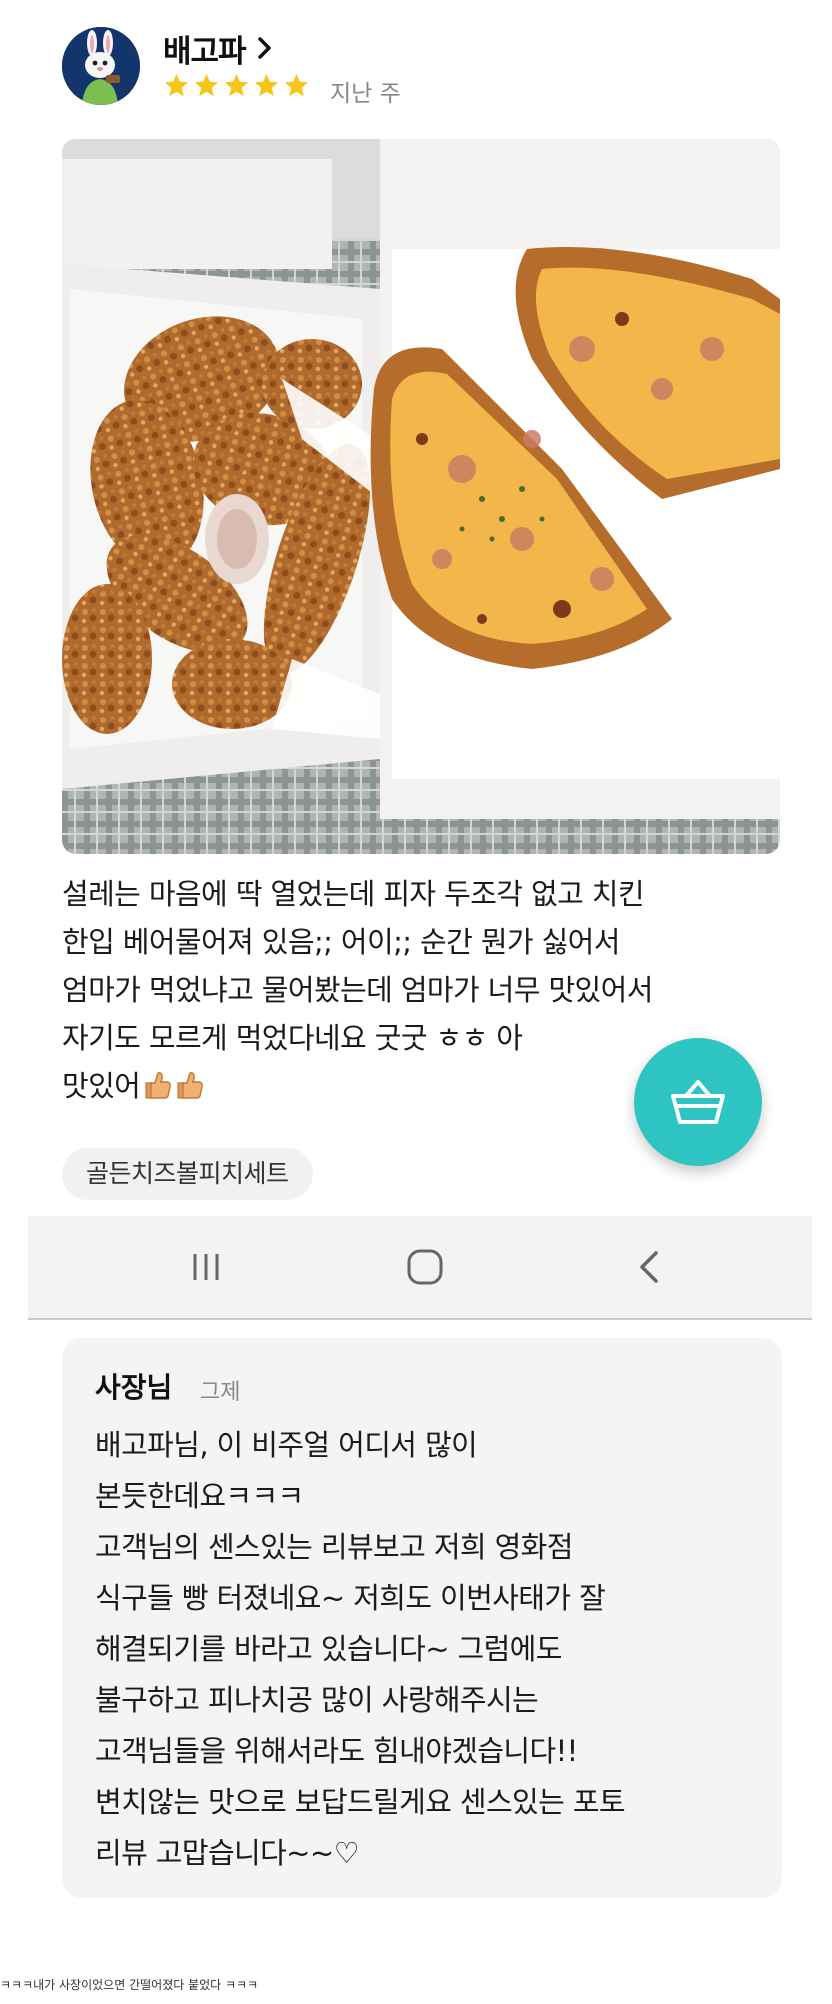 This screenshot has width=832, height=2004. I want to click on back-icon, so click(651, 1267).